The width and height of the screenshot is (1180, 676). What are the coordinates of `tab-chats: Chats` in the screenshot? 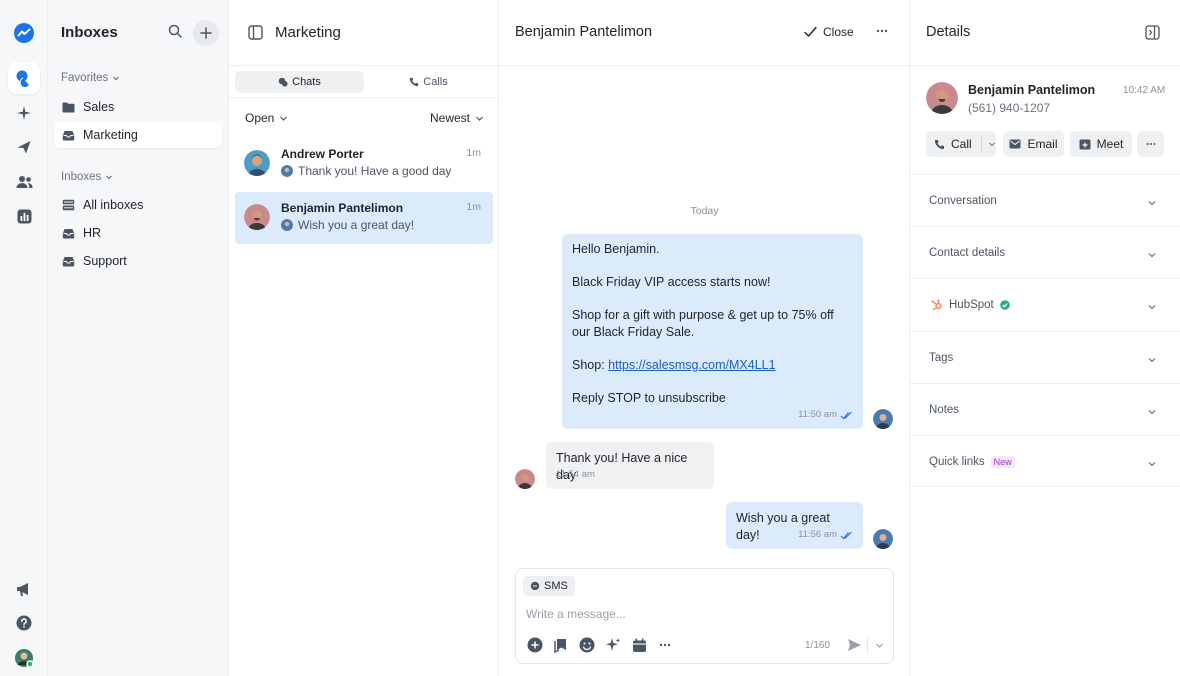 It's located at (299, 82).